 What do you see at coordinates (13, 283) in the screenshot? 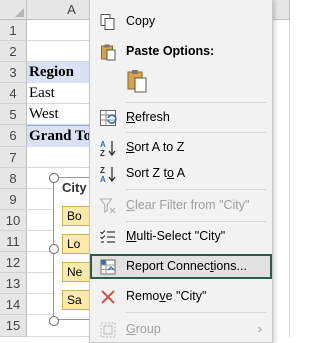
I see `row-header: 13` at bounding box center [13, 283].